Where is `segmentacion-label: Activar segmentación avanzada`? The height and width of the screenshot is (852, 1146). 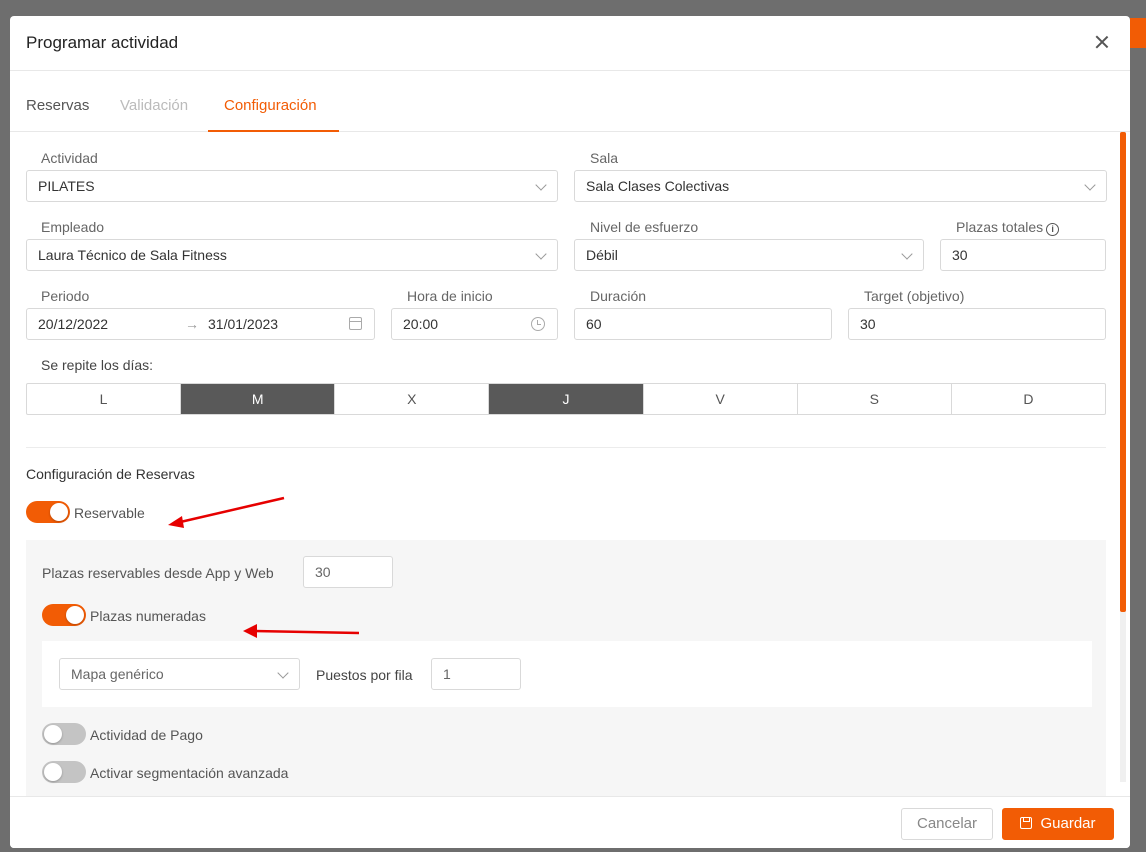
segmentacion-label: Activar segmentación avanzada is located at coordinates (189, 773).